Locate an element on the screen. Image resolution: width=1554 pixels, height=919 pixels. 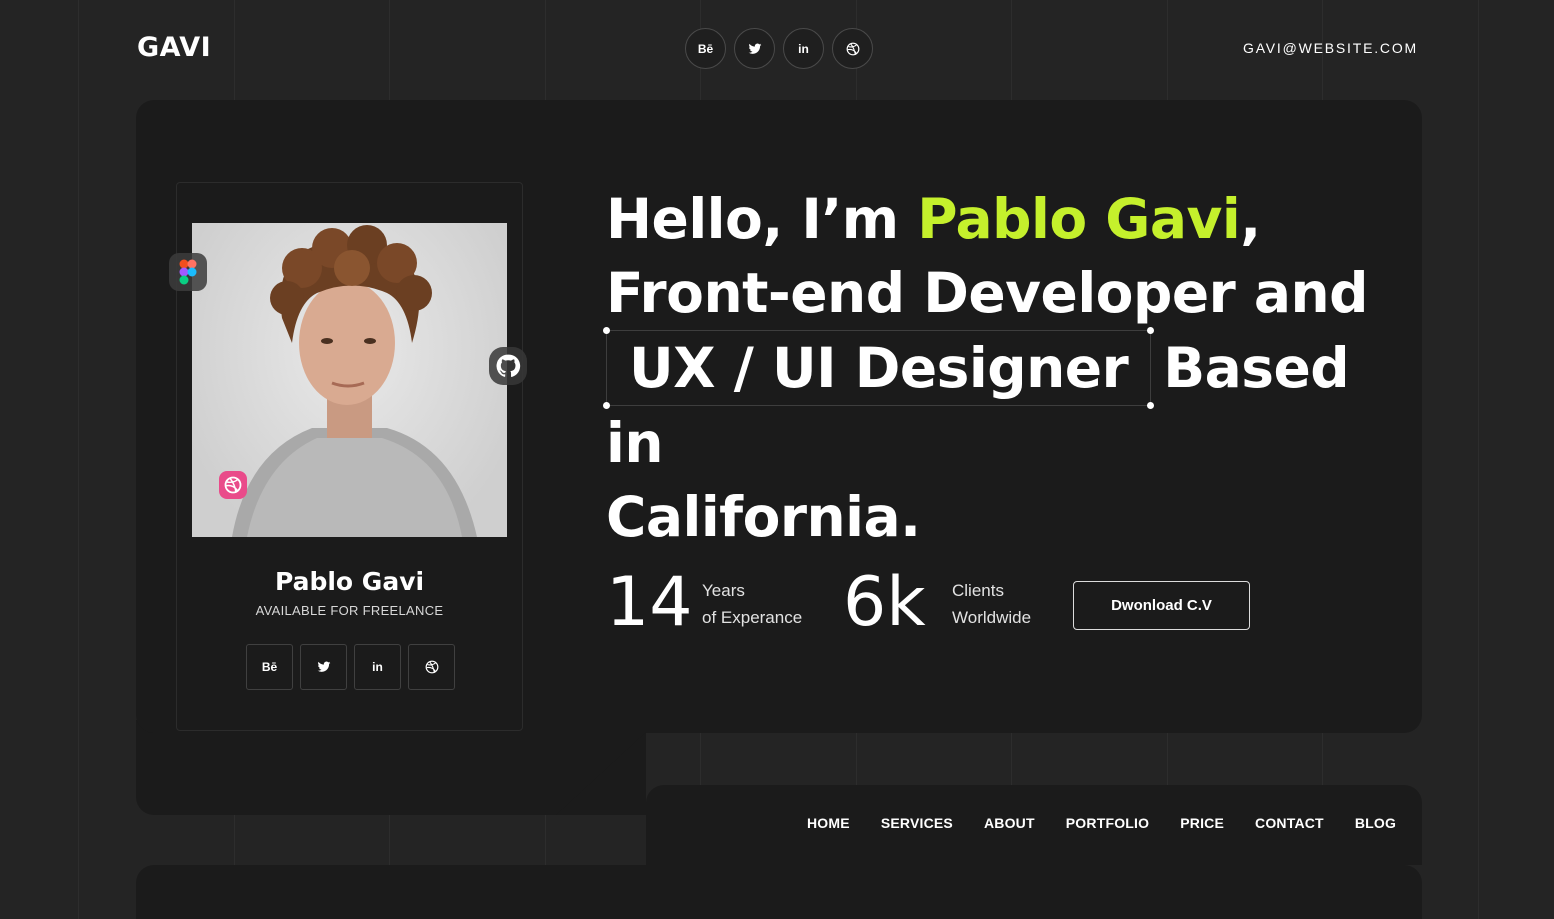
headline-greeting: Hello, I’m is located at coordinates (762, 219).